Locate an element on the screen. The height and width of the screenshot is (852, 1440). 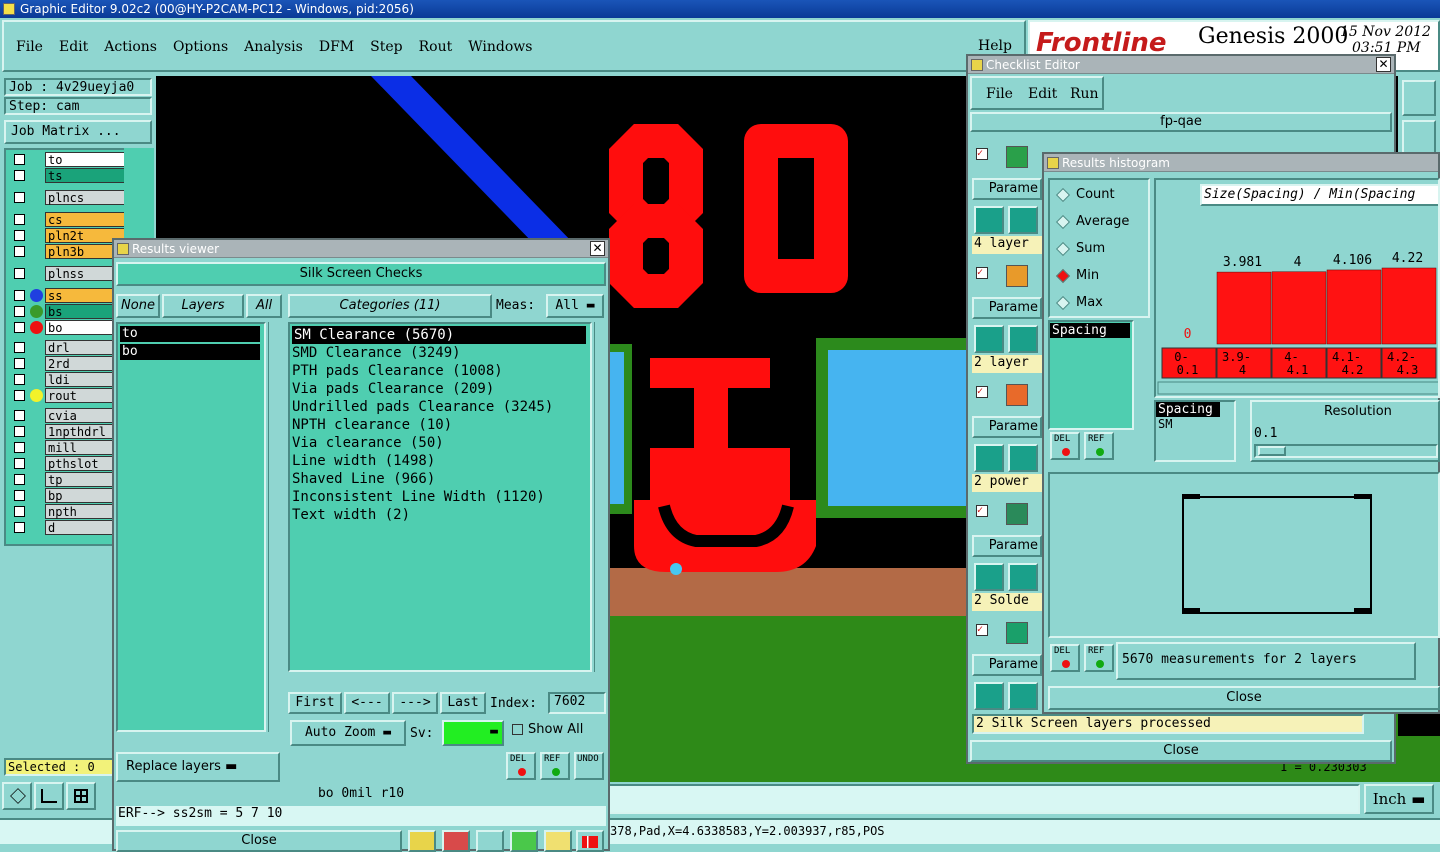
spacing-layer-list: Spacing SM is located at coordinates (1195, 431).